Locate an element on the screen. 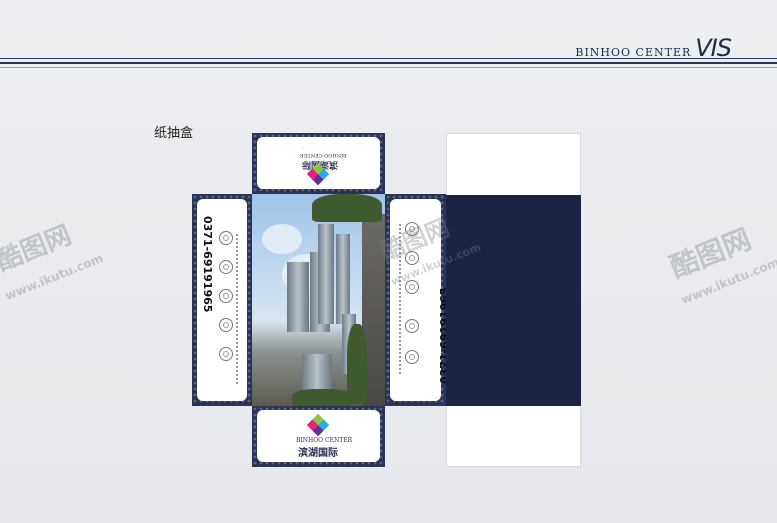  inner-box-navy-band is located at coordinates (513, 300).